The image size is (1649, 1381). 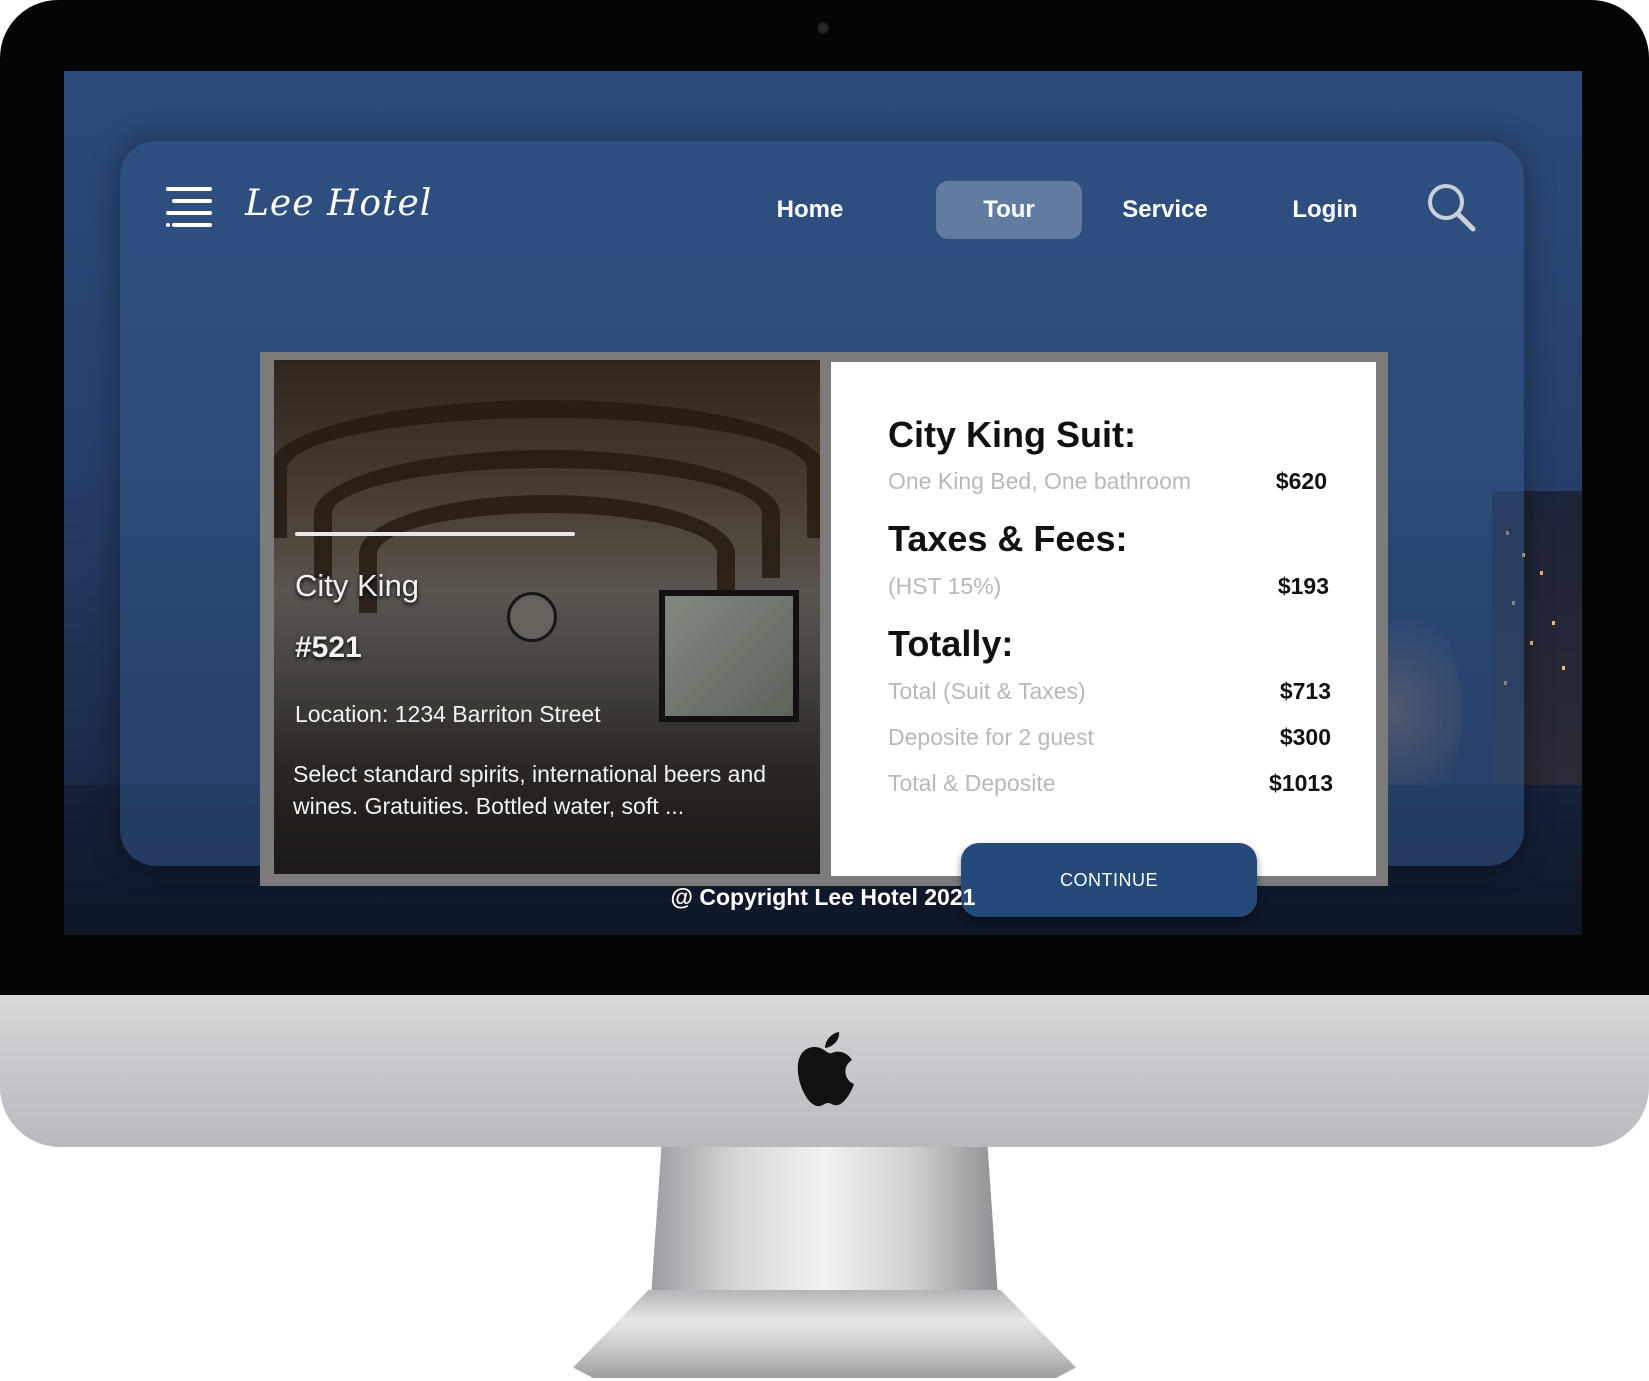 What do you see at coordinates (823, 897) in the screenshot?
I see `footer-copyright: @ Copyright Lee Hotel 2021` at bounding box center [823, 897].